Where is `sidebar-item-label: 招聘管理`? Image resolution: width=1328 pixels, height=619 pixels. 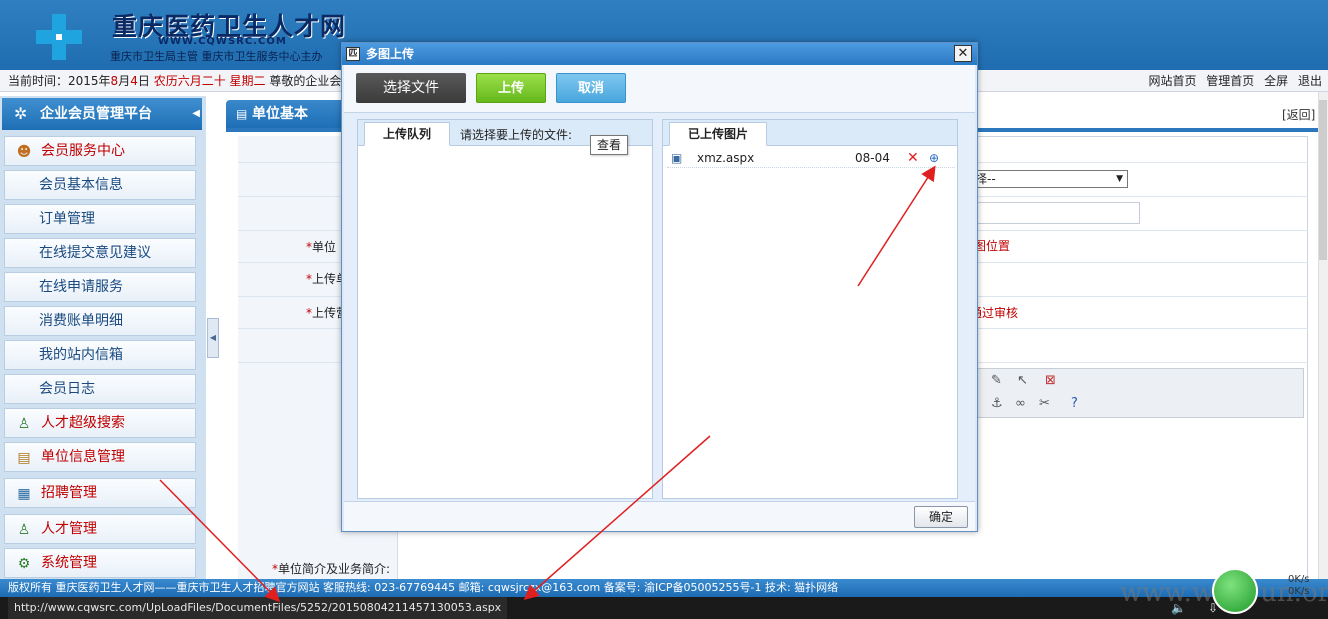
sidebar-item-label: 招聘管理 is located at coordinates (69, 493).